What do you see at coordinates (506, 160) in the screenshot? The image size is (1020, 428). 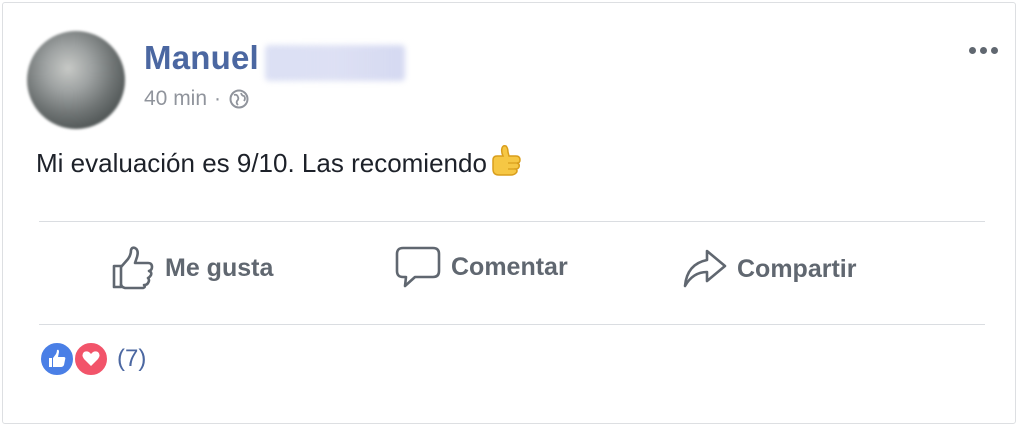 I see `thumbs-up-emoji-icon` at bounding box center [506, 160].